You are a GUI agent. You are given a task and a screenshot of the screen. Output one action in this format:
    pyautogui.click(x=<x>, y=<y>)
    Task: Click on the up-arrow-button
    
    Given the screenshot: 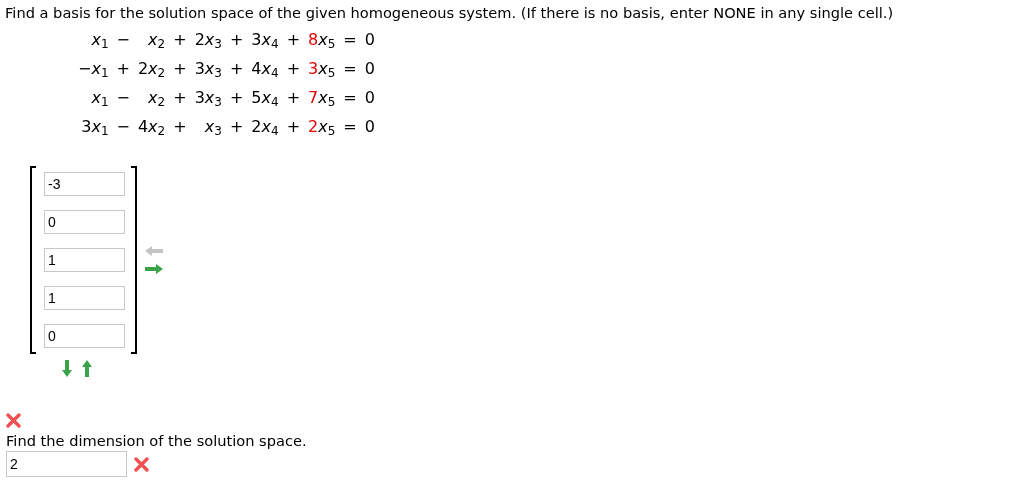 What is the action you would take?
    pyautogui.click(x=87, y=368)
    